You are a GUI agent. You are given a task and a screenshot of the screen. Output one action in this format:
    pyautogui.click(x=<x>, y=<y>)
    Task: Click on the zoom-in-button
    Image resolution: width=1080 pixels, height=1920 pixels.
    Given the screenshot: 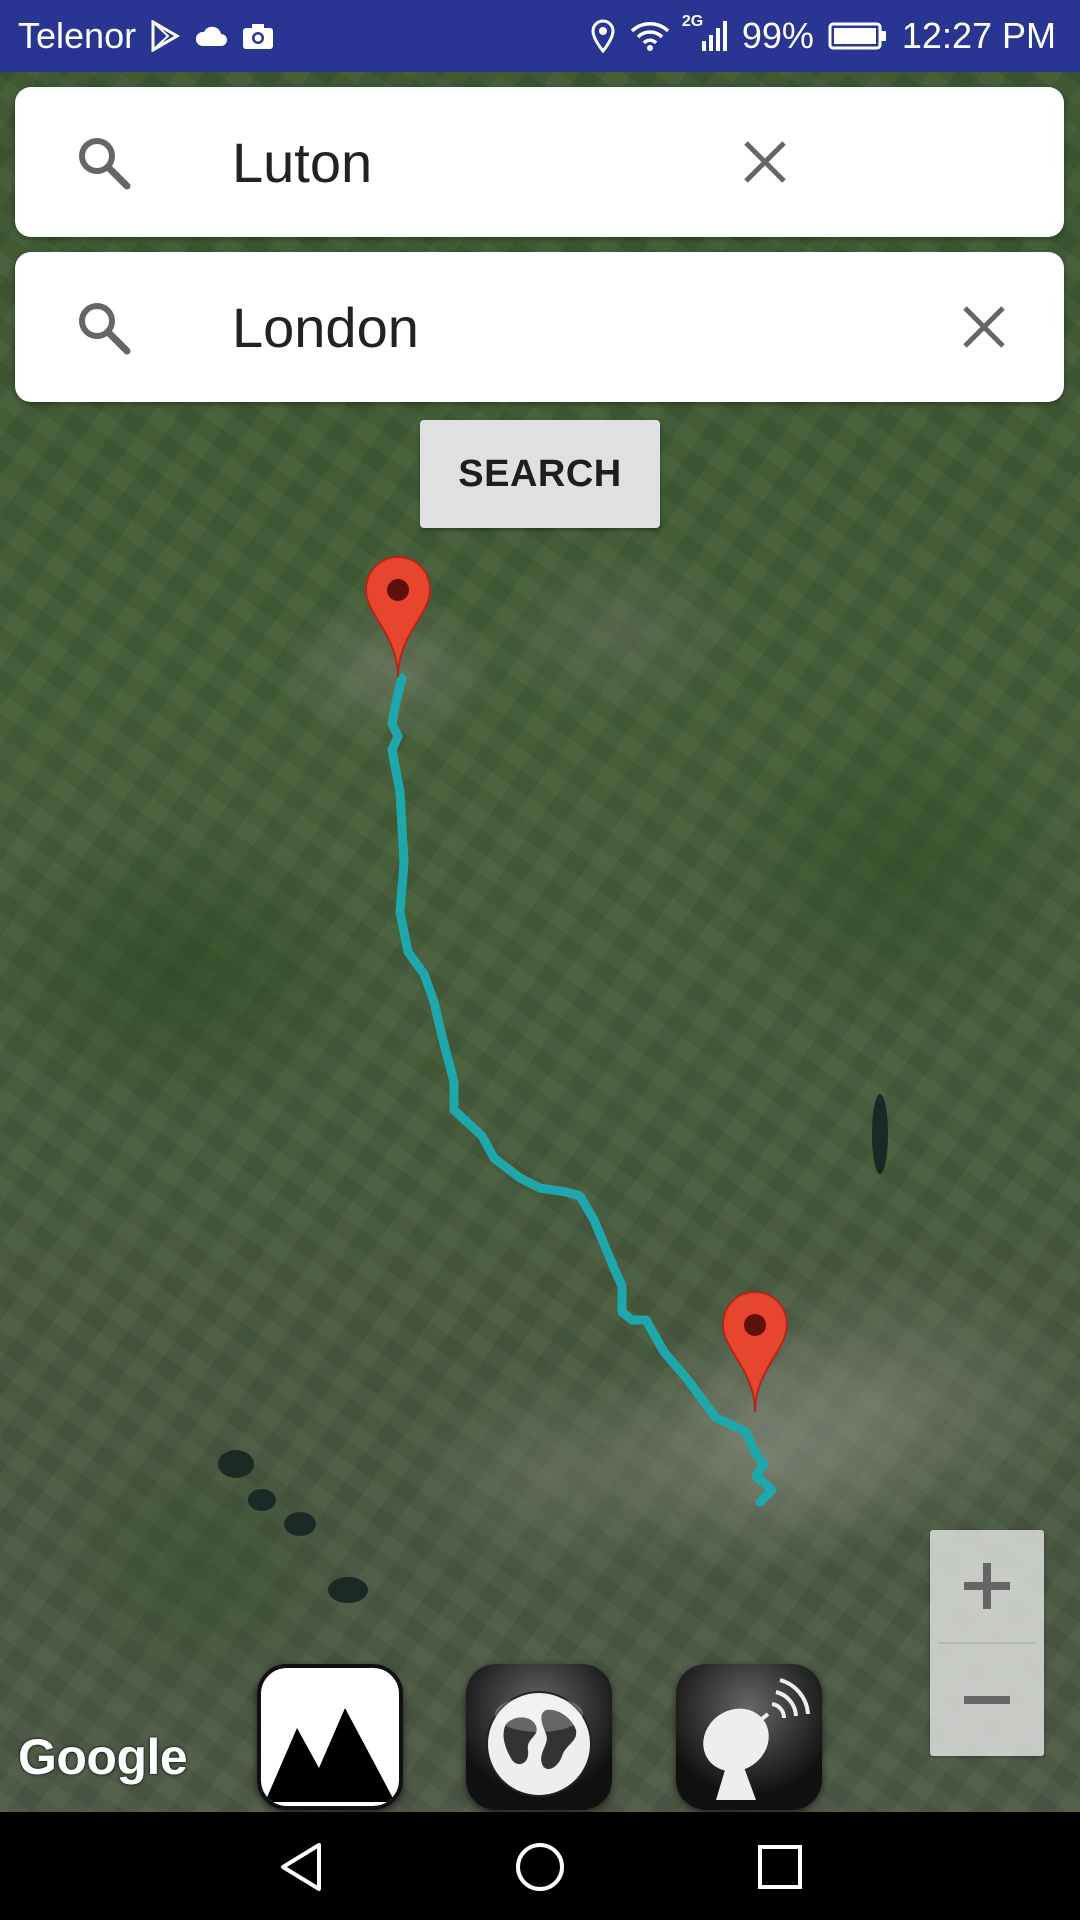 What is the action you would take?
    pyautogui.click(x=987, y=1586)
    